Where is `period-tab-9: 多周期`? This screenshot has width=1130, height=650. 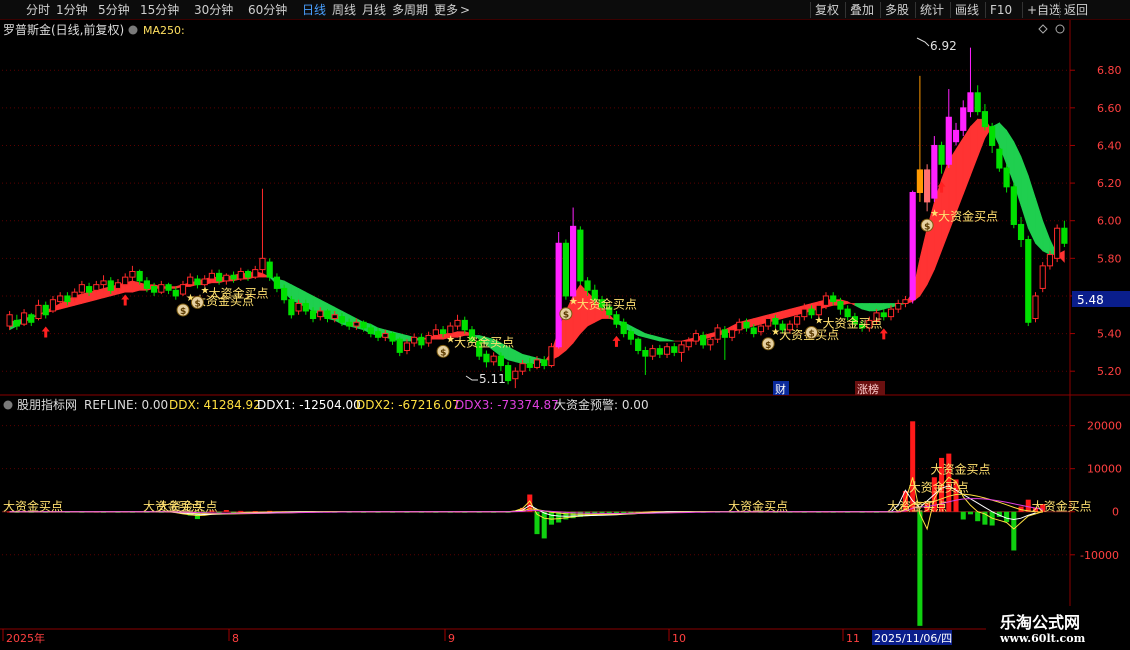 period-tab-9: 多周期 is located at coordinates (410, 10).